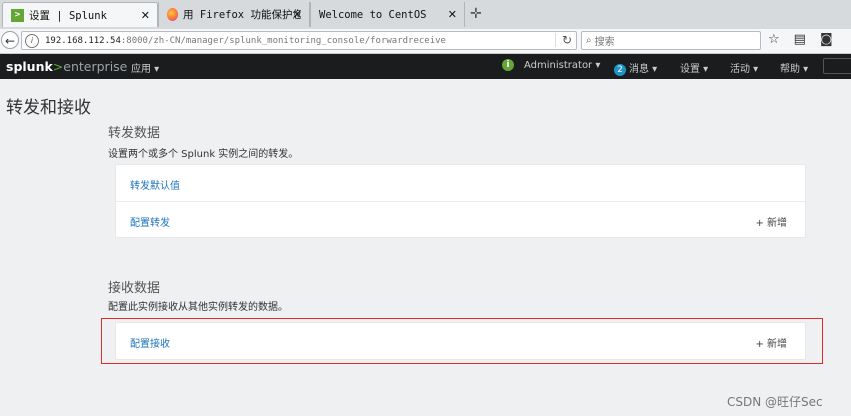 The height and width of the screenshot is (416, 851). I want to click on messages-count-badge: 2, so click(620, 70).